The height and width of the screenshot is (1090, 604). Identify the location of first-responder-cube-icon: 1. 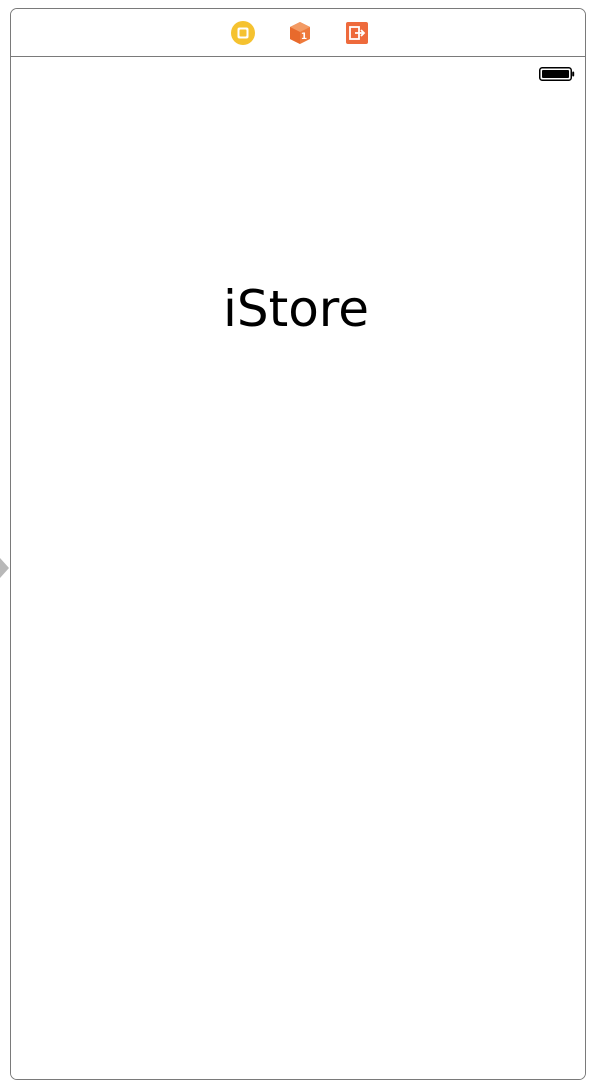
(300, 33).